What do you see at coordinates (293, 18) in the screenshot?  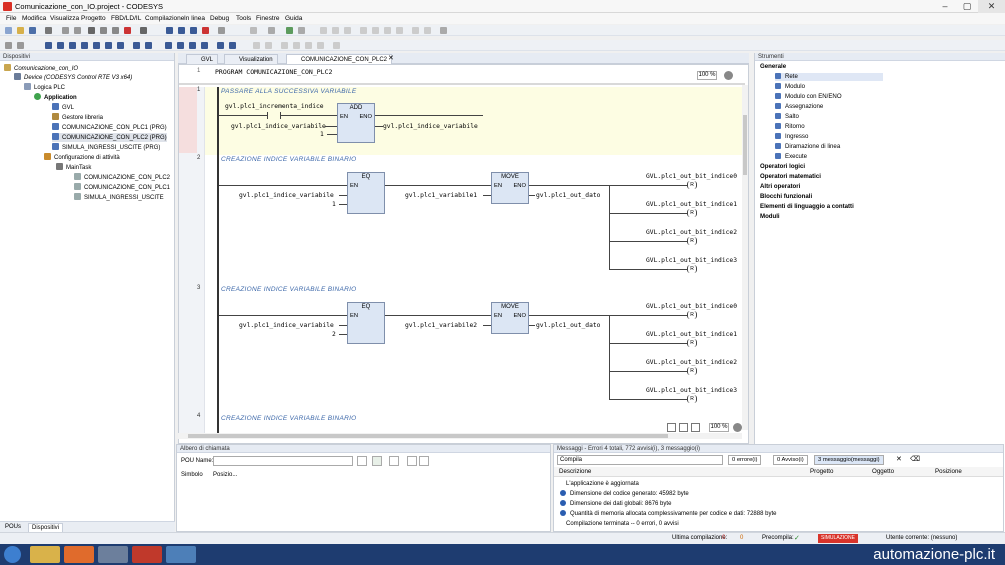 I see `menu-guida: Guida` at bounding box center [293, 18].